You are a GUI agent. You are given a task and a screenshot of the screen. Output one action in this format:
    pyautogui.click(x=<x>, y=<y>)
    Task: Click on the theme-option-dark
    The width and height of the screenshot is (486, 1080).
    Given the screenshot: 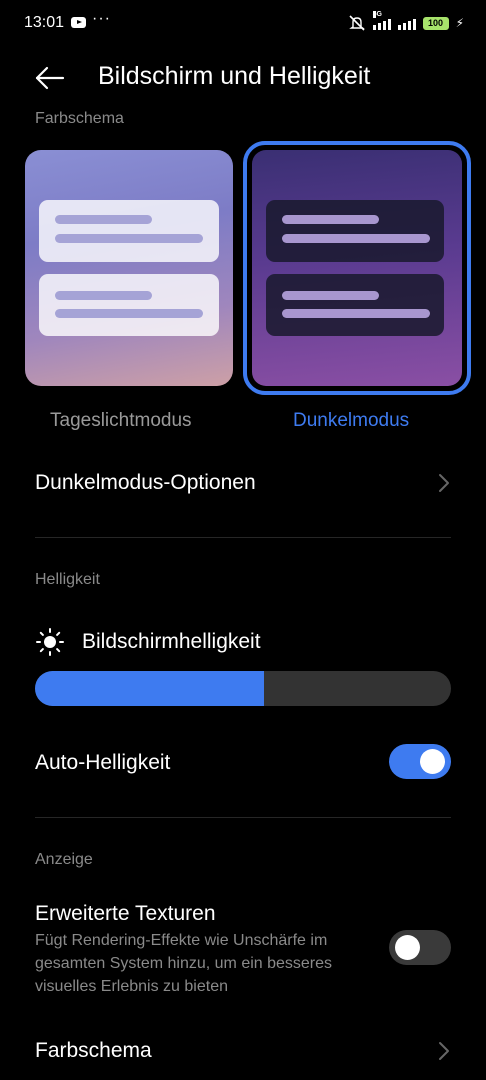 What is the action you would take?
    pyautogui.click(x=357, y=268)
    